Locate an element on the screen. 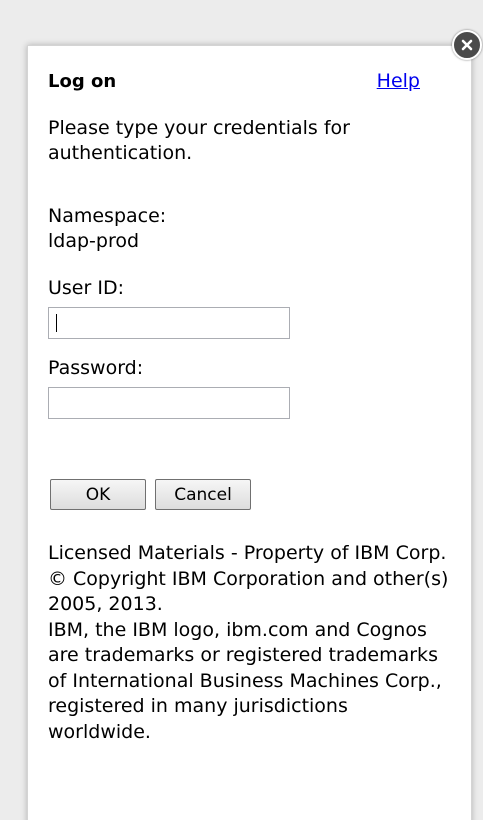 Image resolution: width=483 pixels, height=820 pixels. close-x-circle-icon is located at coordinates (467, 45).